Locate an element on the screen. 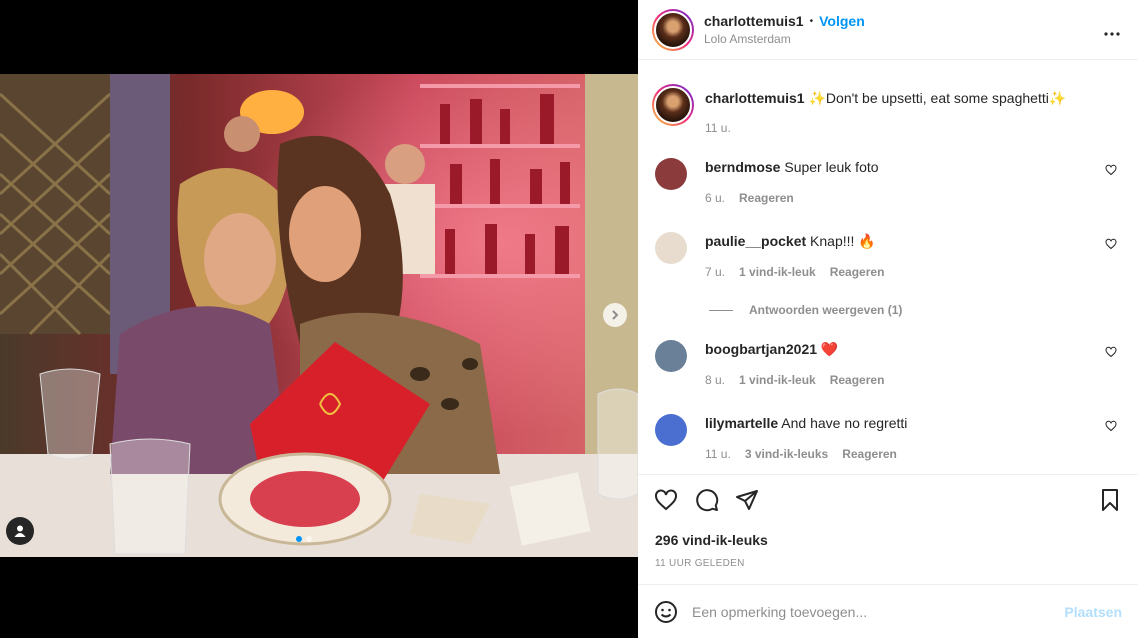 Image resolution: width=1138 pixels, height=638 pixels. comment-text: ❤️ is located at coordinates (829, 349).